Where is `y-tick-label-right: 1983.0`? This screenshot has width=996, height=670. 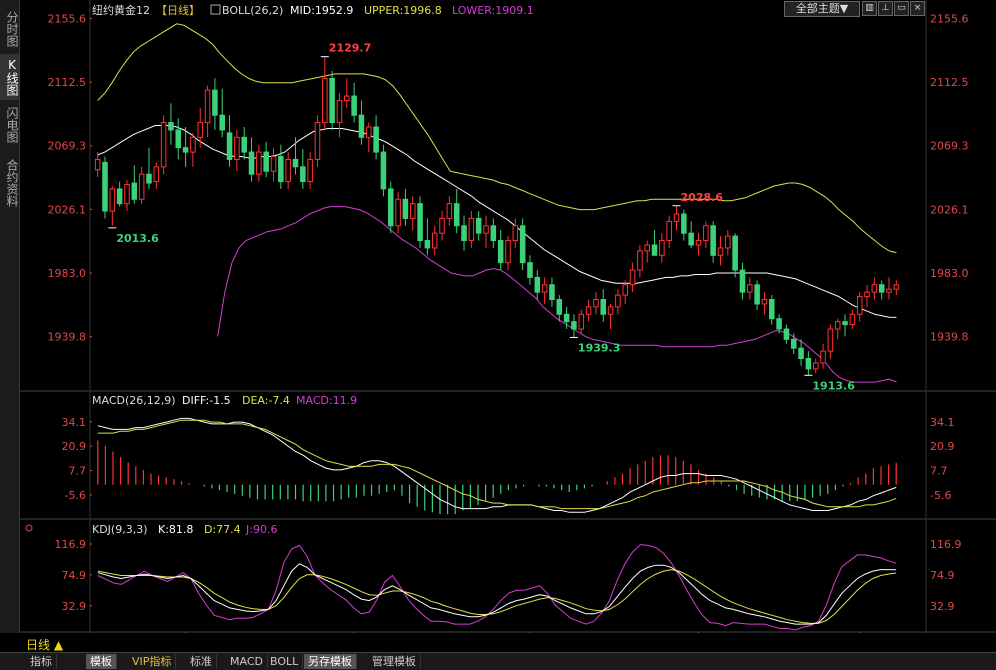 y-tick-label-right: 1983.0 is located at coordinates (949, 273).